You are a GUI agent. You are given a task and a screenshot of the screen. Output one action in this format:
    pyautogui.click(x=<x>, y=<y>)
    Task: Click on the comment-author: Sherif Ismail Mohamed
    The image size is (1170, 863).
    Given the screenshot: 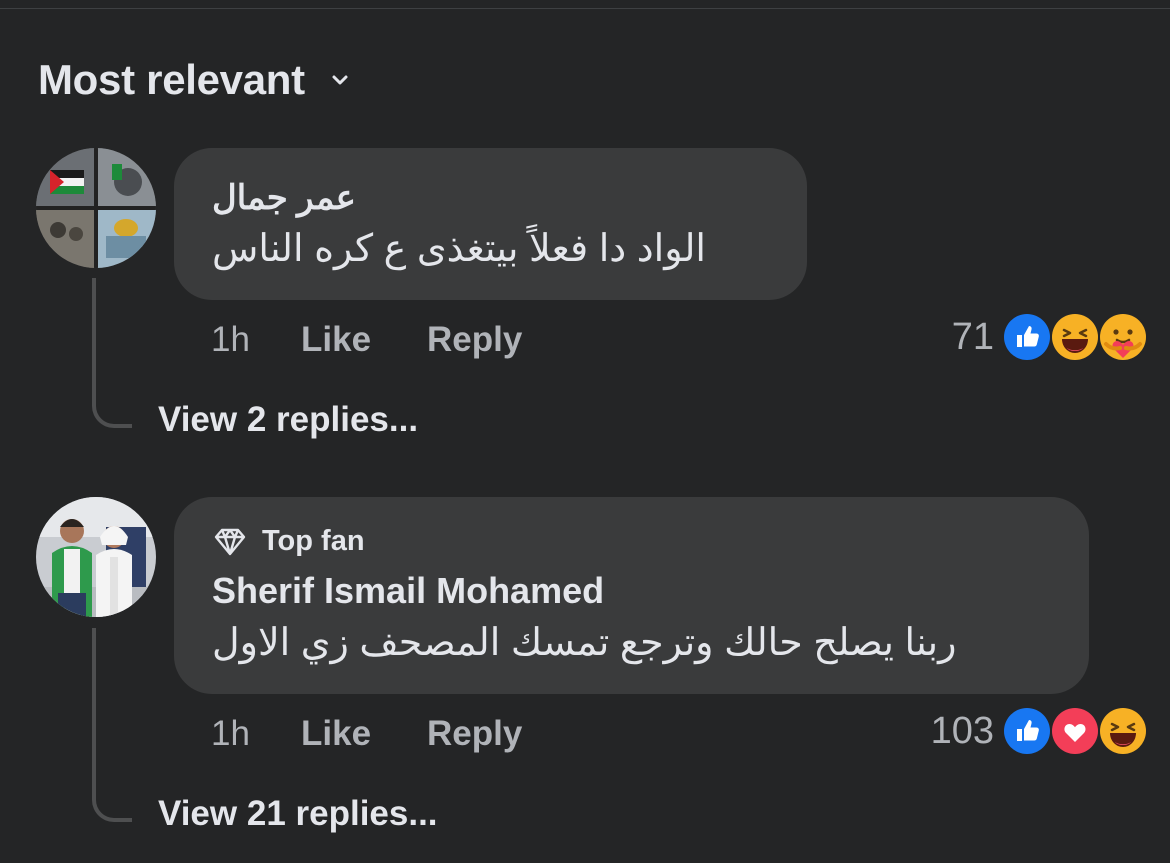 What is the action you would take?
    pyautogui.click(x=631, y=591)
    